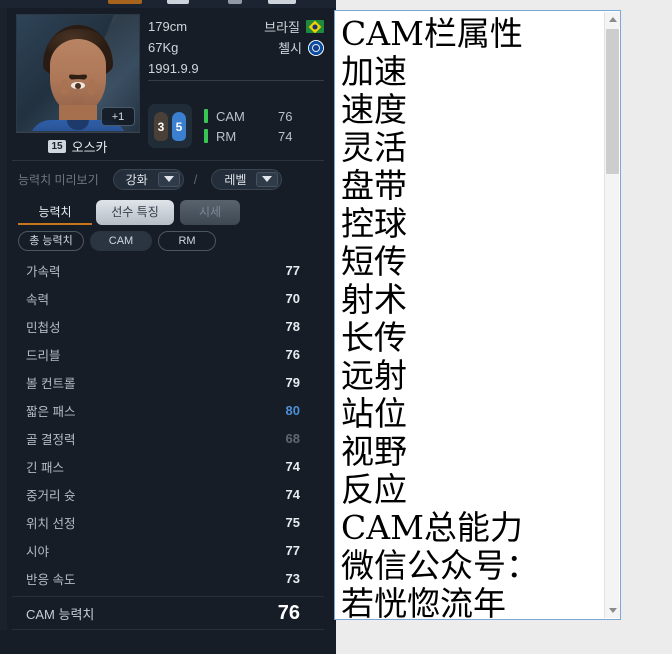 This screenshot has height=654, width=672. Describe the element at coordinates (292, 578) in the screenshot. I see `stat-value: 73` at that location.